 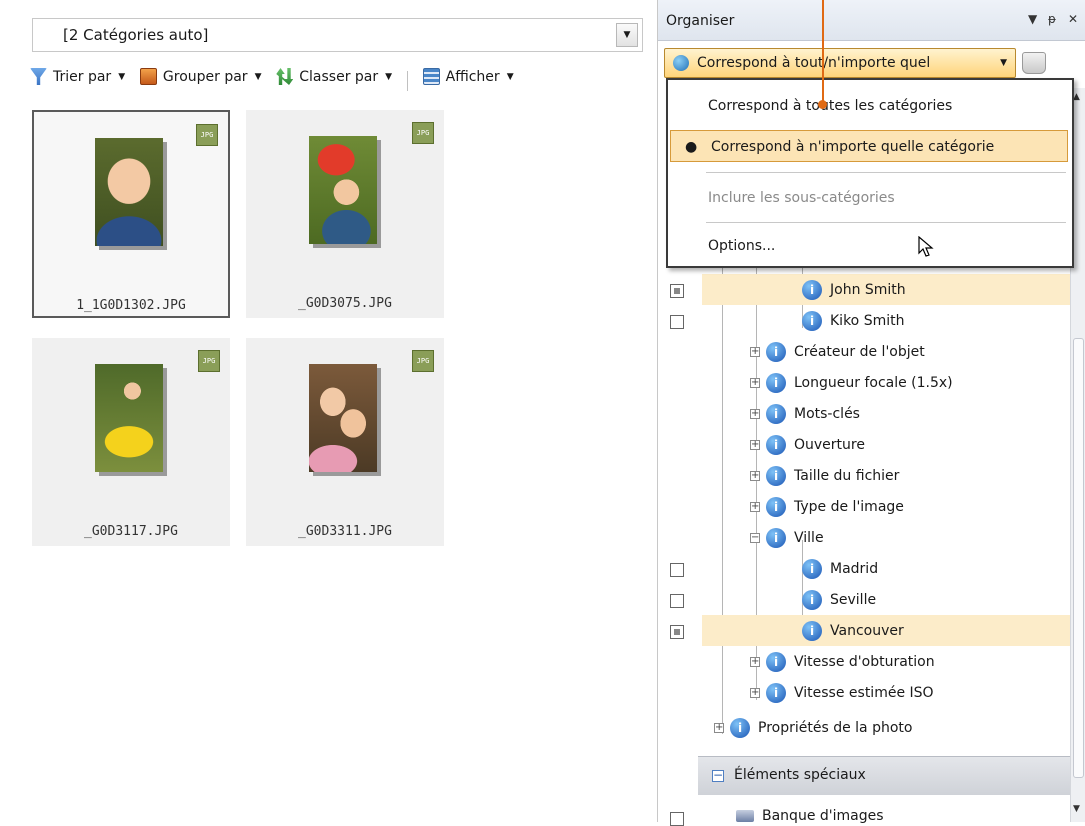 I want to click on tree-item-label: Propriétés de la photo, so click(x=835, y=727).